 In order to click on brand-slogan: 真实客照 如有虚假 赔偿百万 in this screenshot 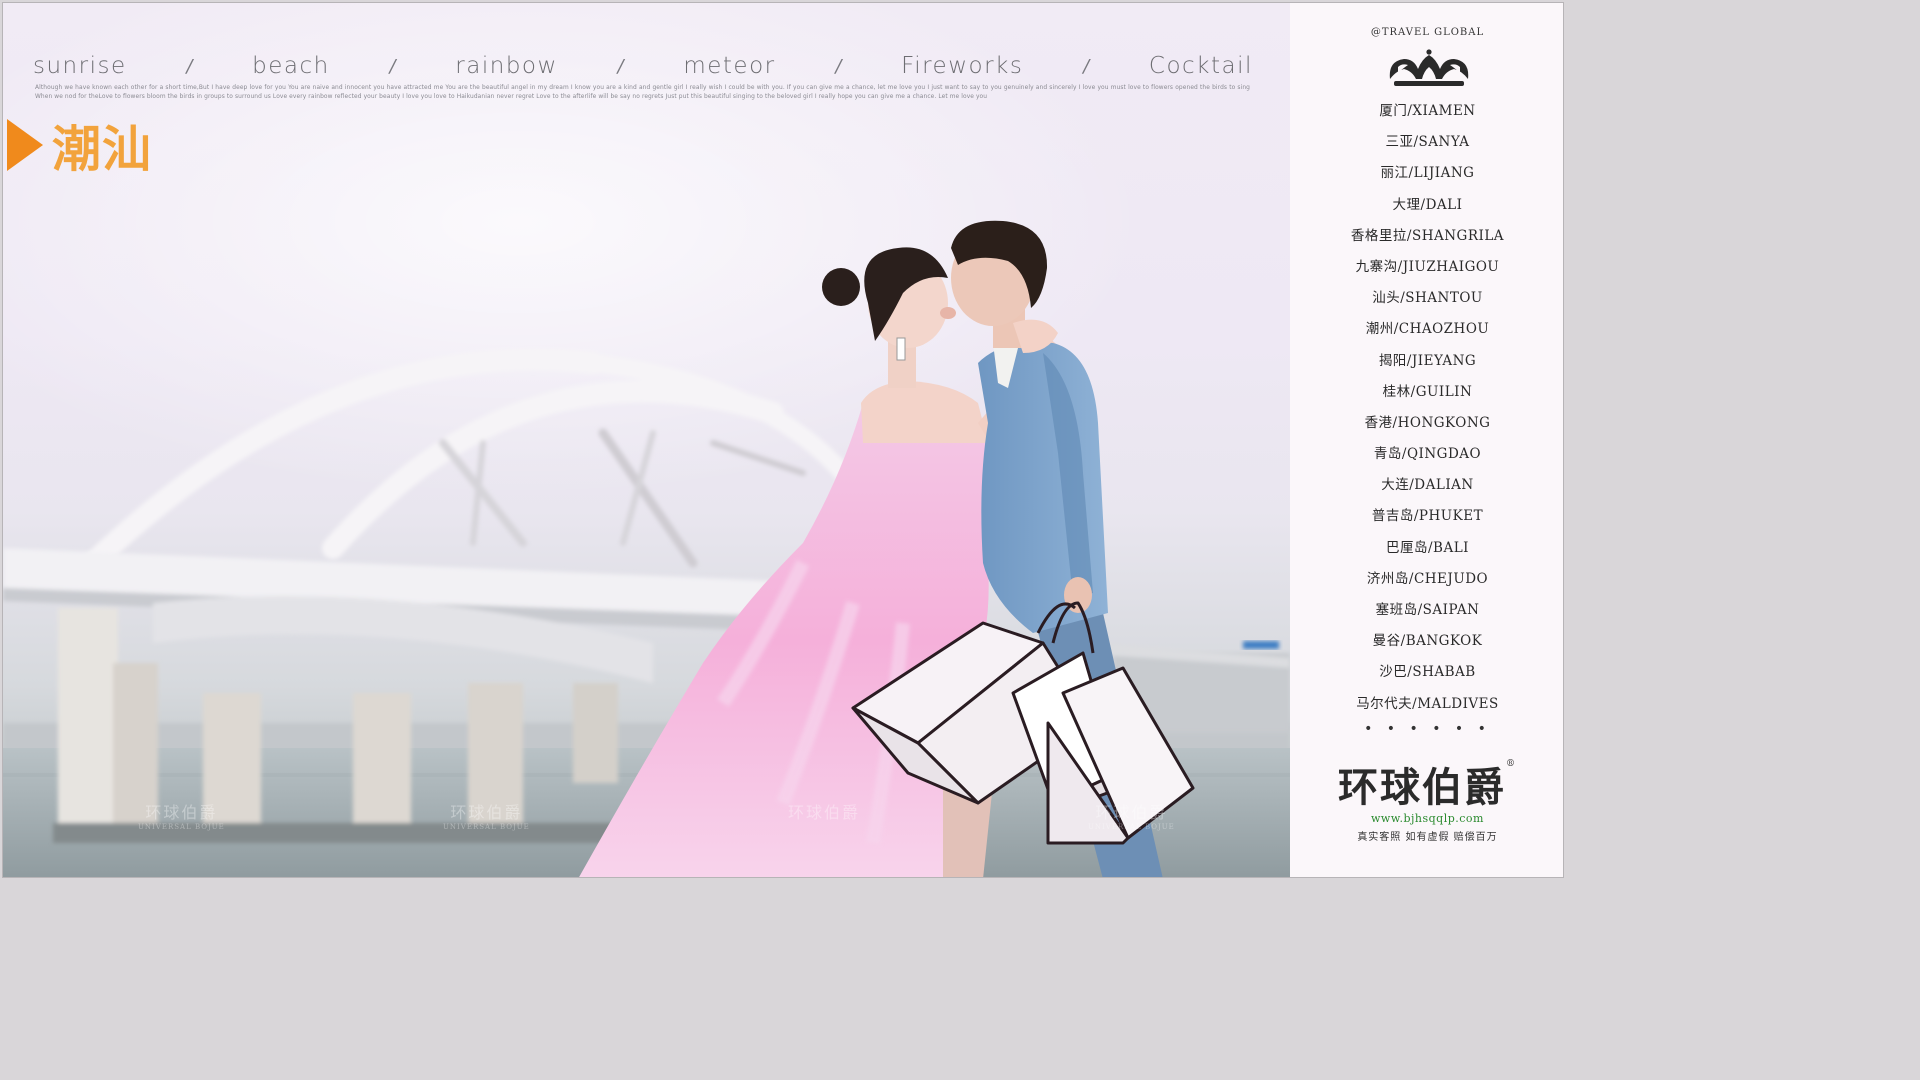, I will do `click(1427, 837)`.